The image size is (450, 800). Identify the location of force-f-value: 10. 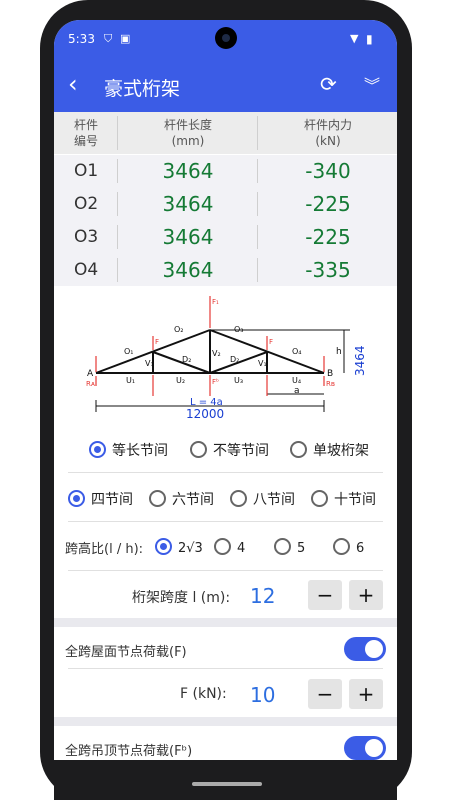
(263, 695).